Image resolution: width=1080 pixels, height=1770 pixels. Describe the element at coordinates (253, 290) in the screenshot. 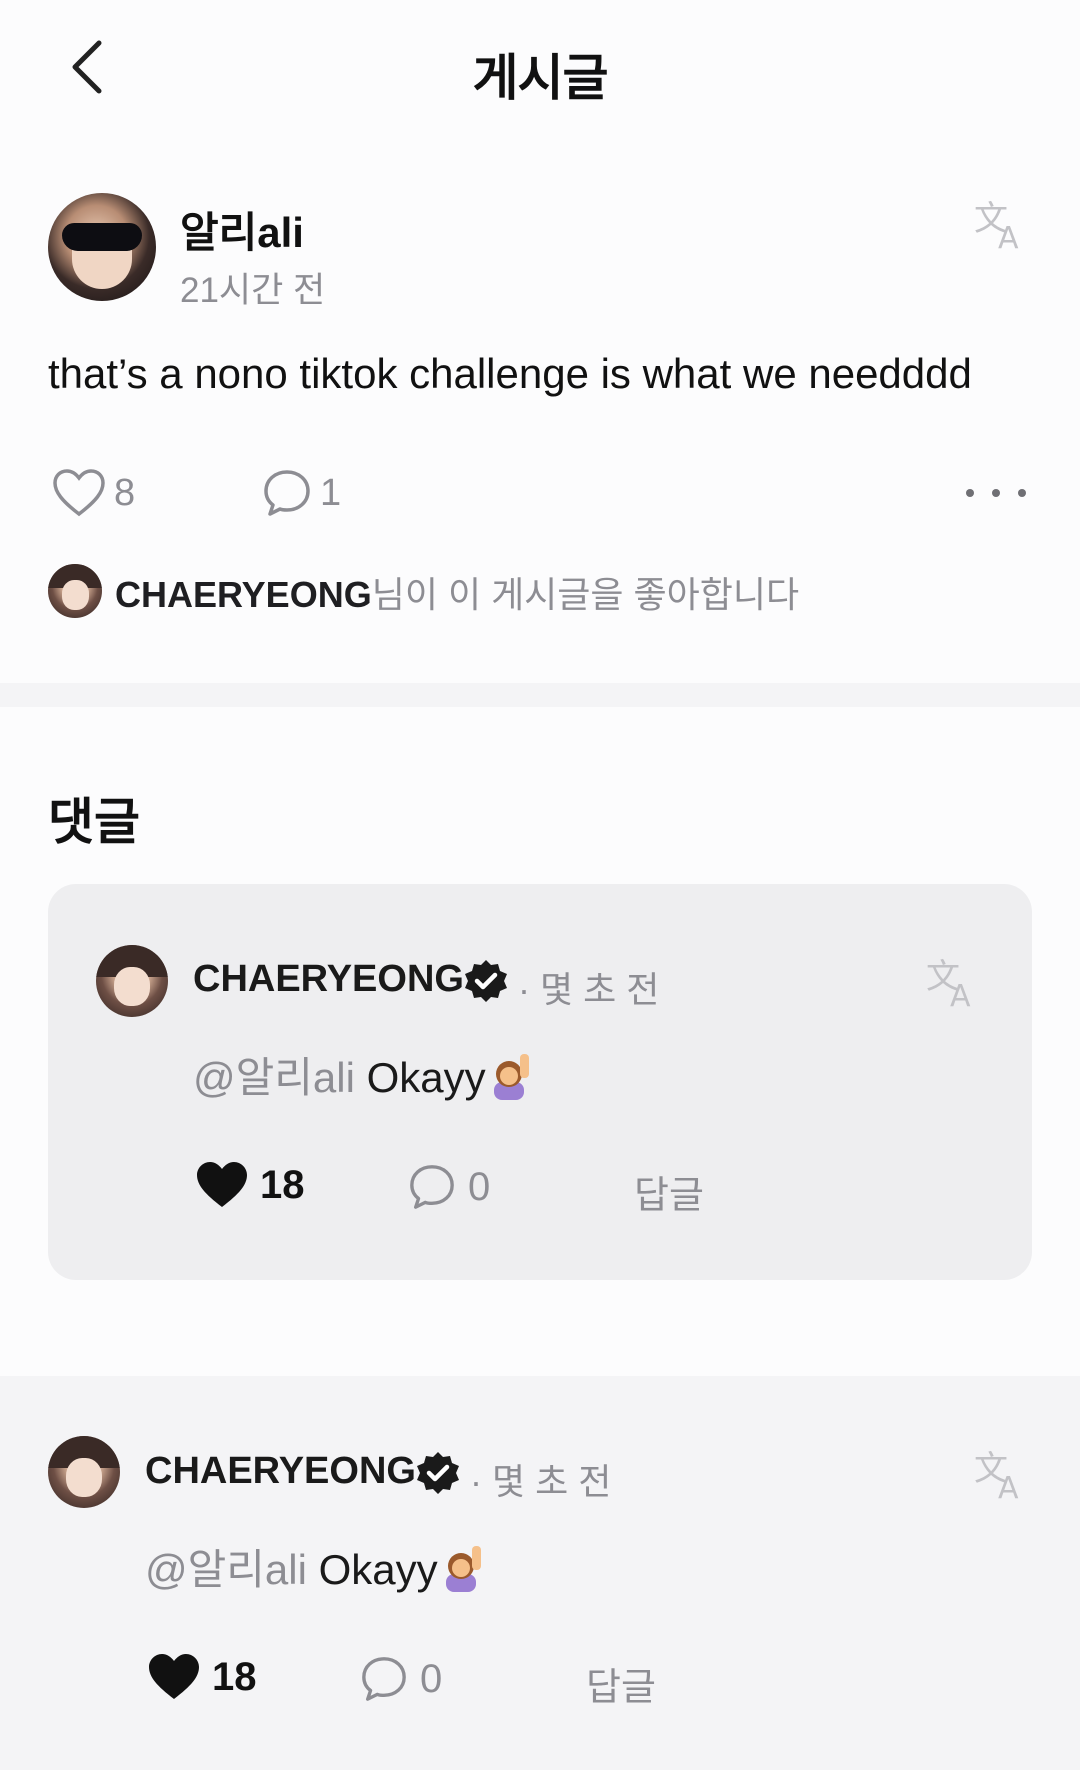

I see `post-timestamp: 21시간 전` at that location.